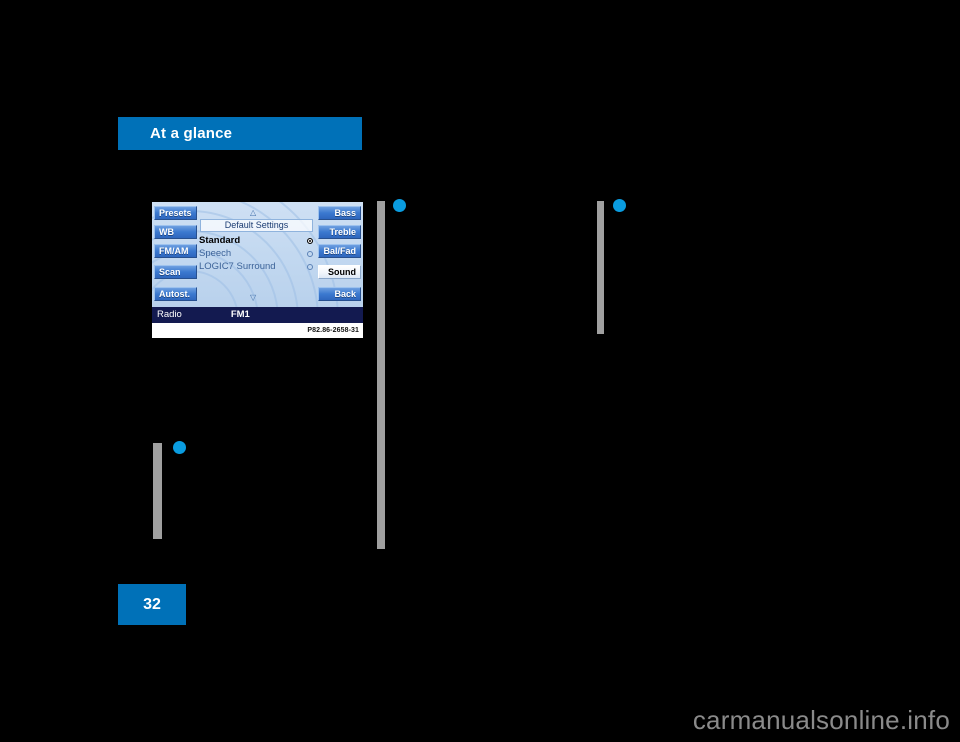 The image size is (960, 742). What do you see at coordinates (345, 293) in the screenshot?
I see `softkey-back-label: Back` at bounding box center [345, 293].